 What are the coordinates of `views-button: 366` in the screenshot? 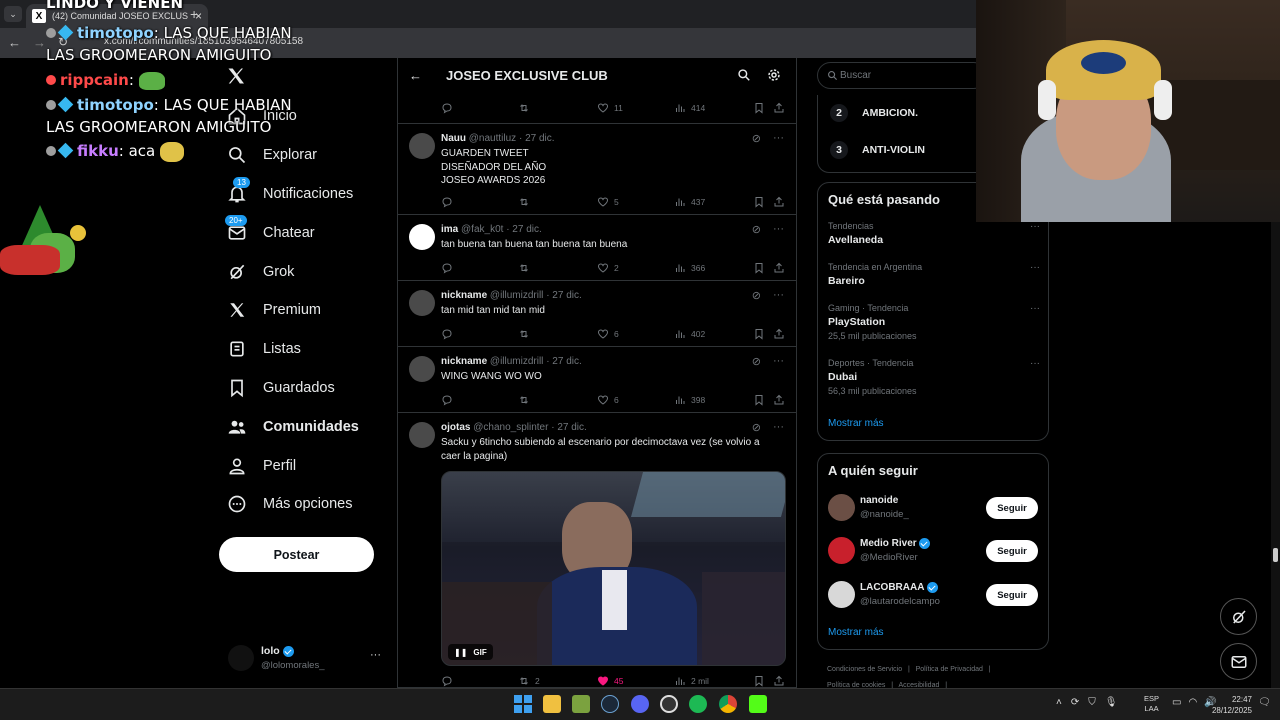 It's located at (689, 268).